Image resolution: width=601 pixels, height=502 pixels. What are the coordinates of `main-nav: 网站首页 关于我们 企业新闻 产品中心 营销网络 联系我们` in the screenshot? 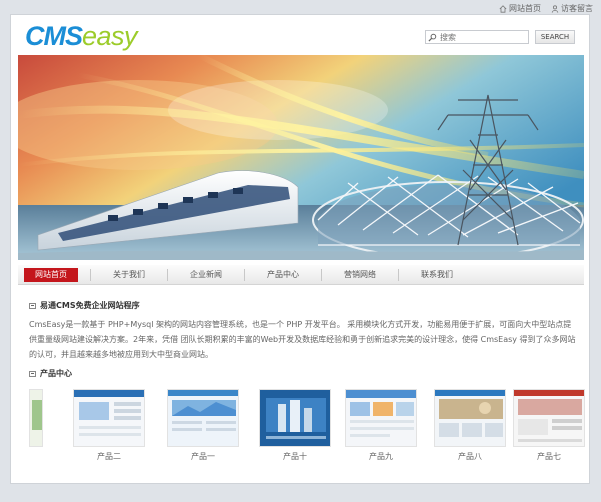 It's located at (301, 275).